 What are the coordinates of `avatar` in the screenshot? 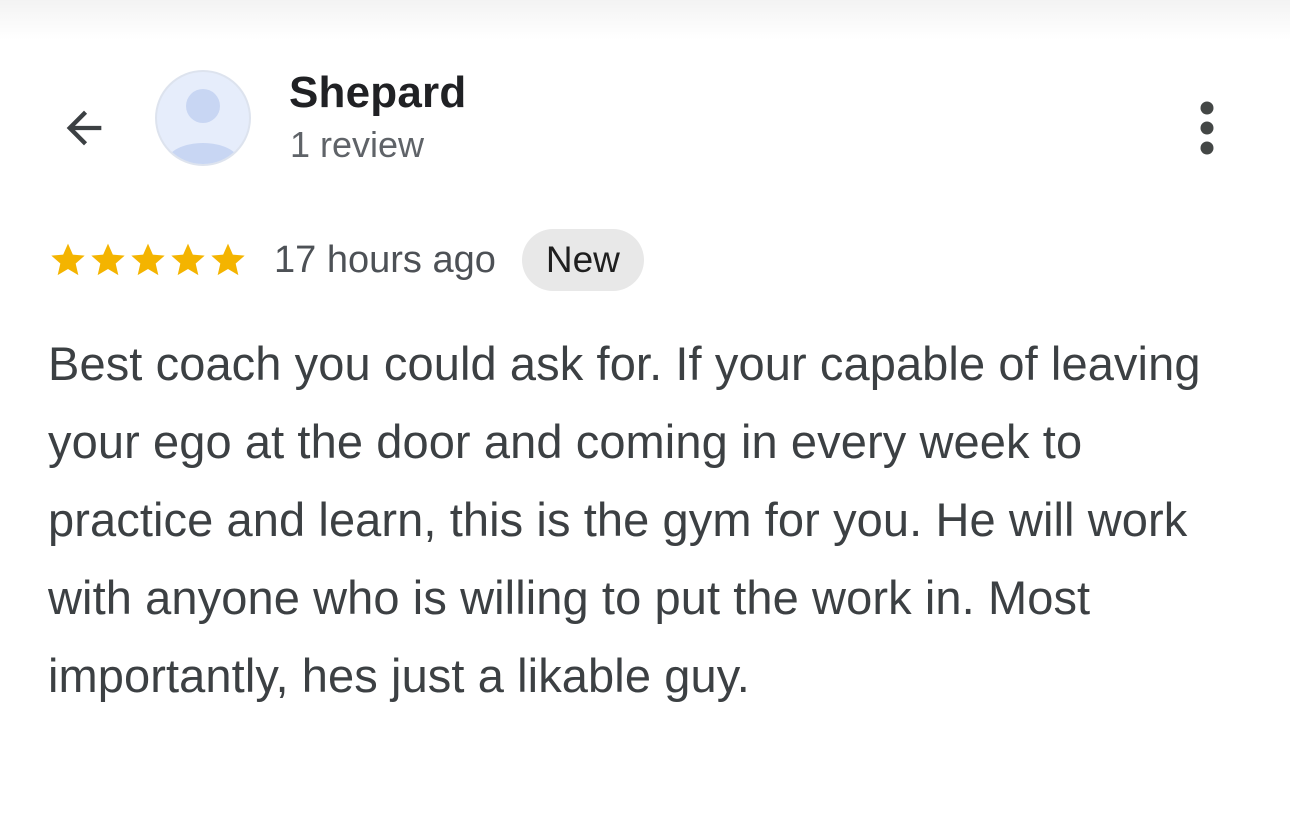 It's located at (203, 118).